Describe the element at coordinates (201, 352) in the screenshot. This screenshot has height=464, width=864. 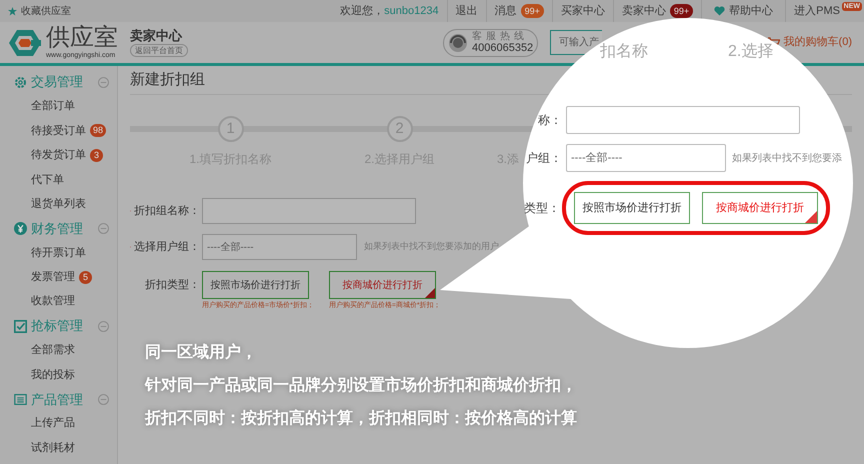
I see `caption-text: 同一区域用户，` at that location.